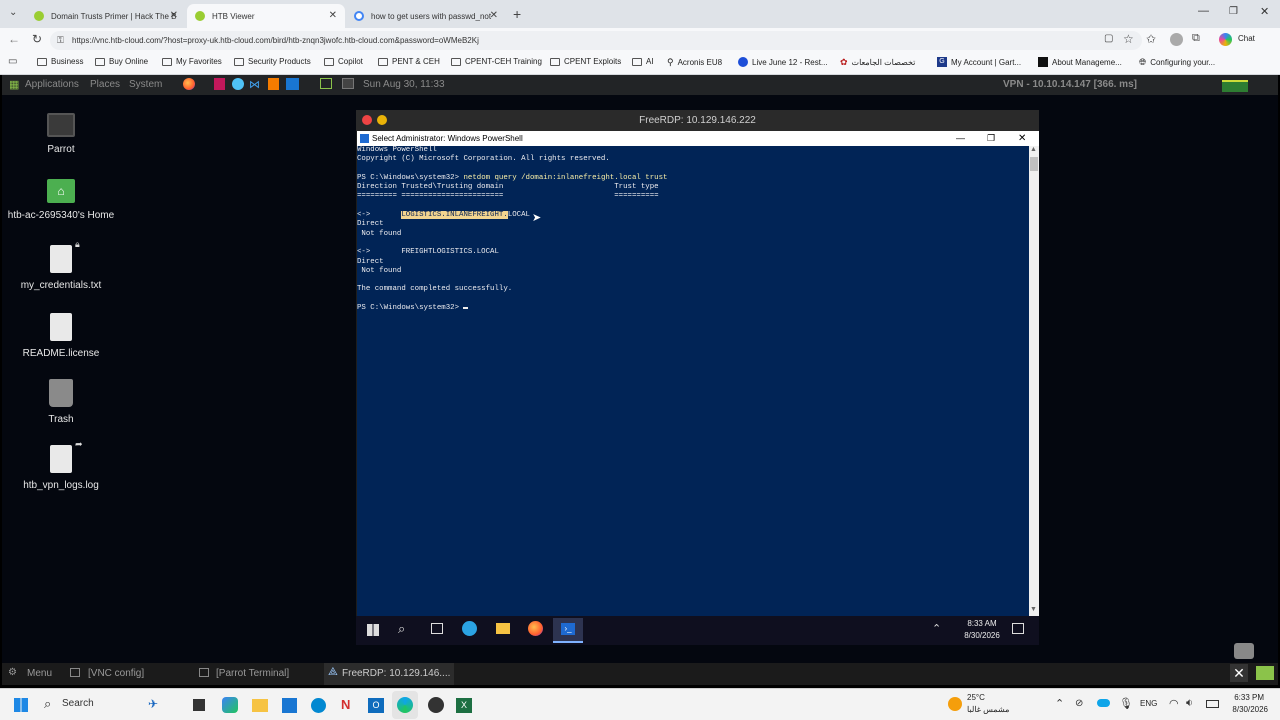  Describe the element at coordinates (376, 705) in the screenshot. I see `outlook-icon: O` at that location.